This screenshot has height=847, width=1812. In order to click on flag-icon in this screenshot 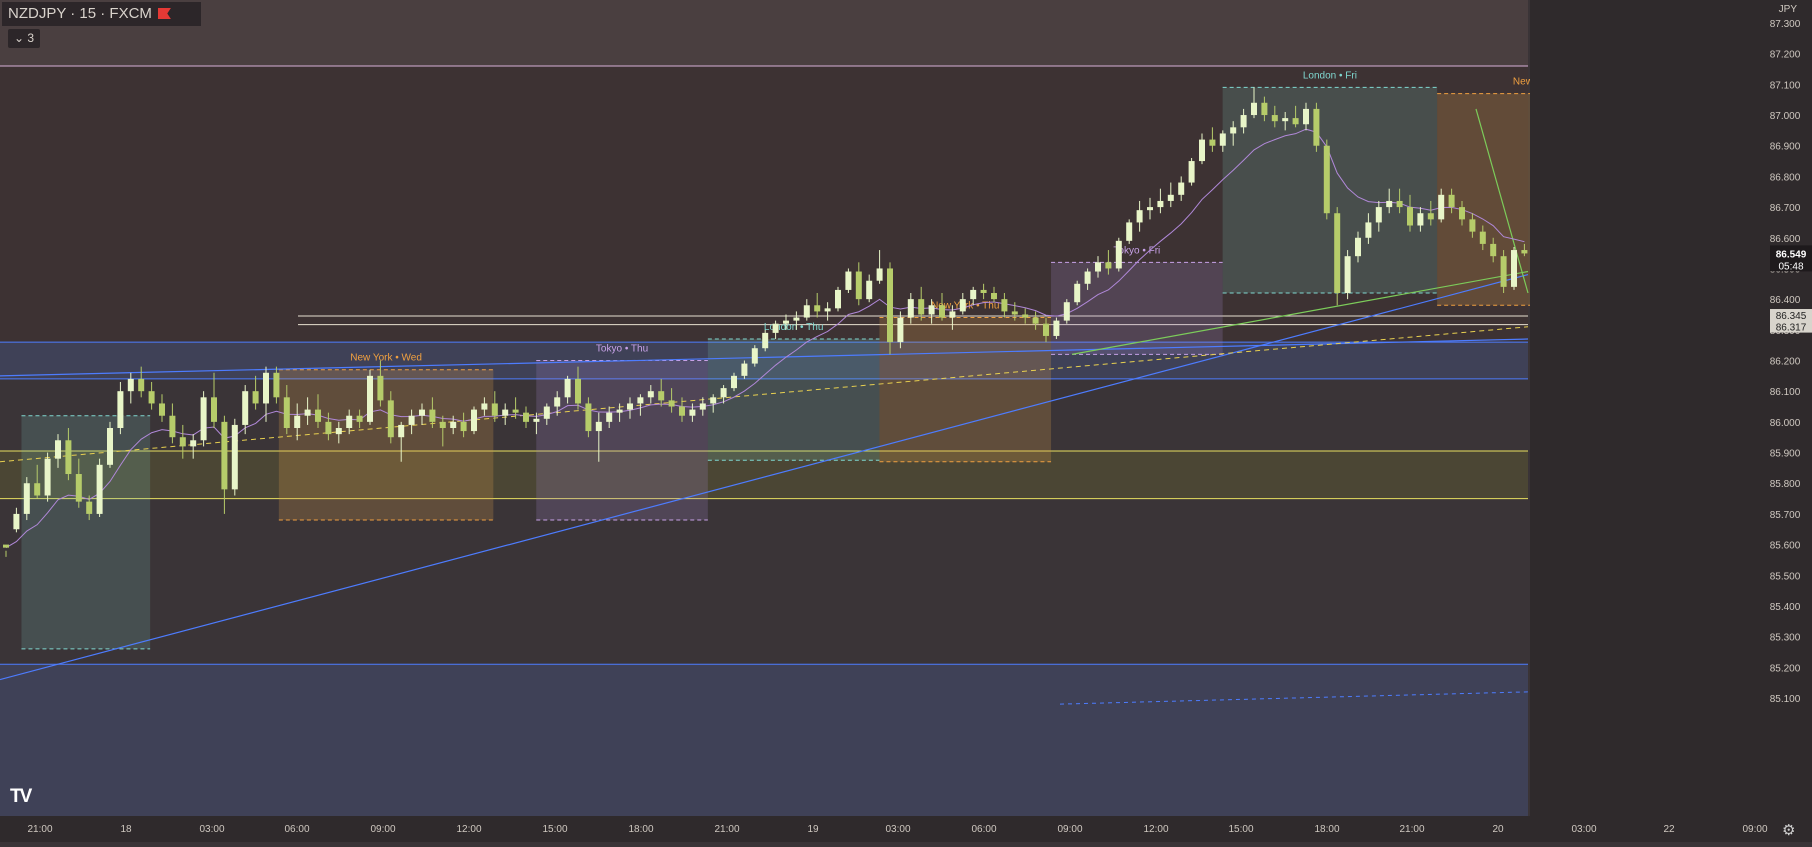, I will do `click(164, 13)`.